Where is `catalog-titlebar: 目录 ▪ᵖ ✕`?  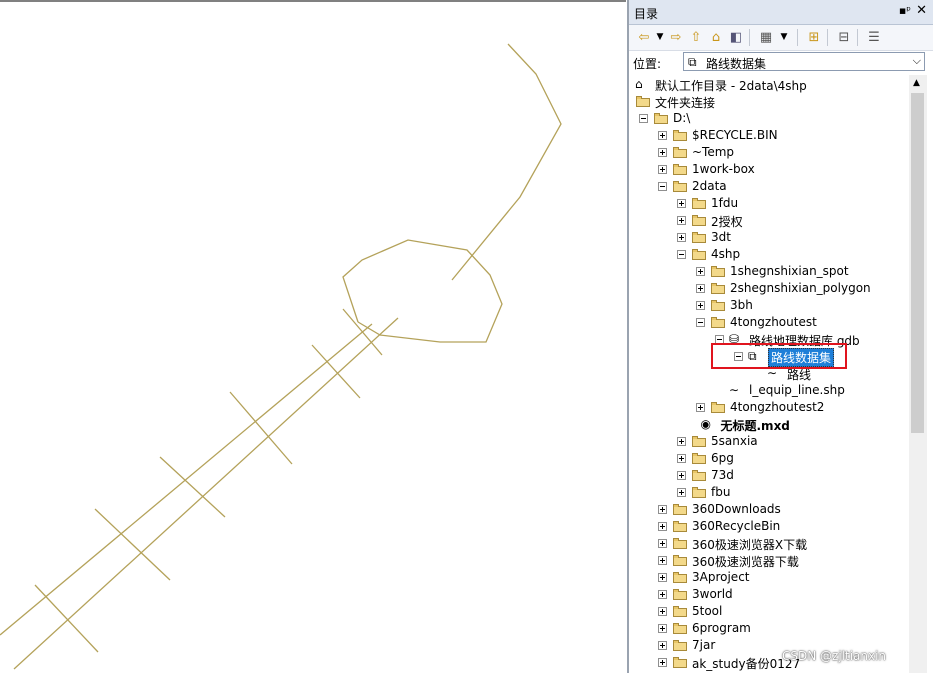 catalog-titlebar: 目录 ▪ᵖ ✕ is located at coordinates (781, 12).